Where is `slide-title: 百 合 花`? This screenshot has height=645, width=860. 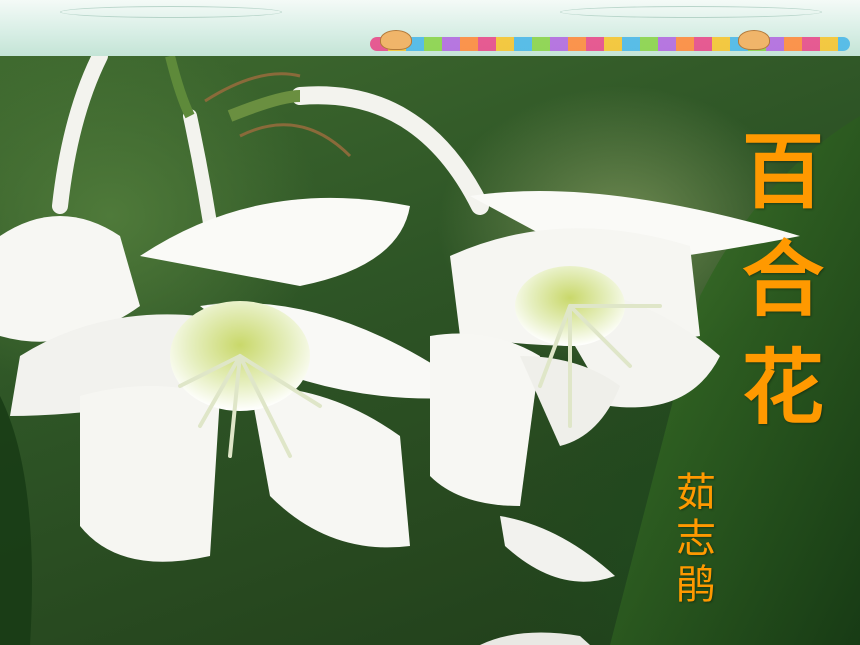 slide-title: 百 合 花 is located at coordinates (783, 280).